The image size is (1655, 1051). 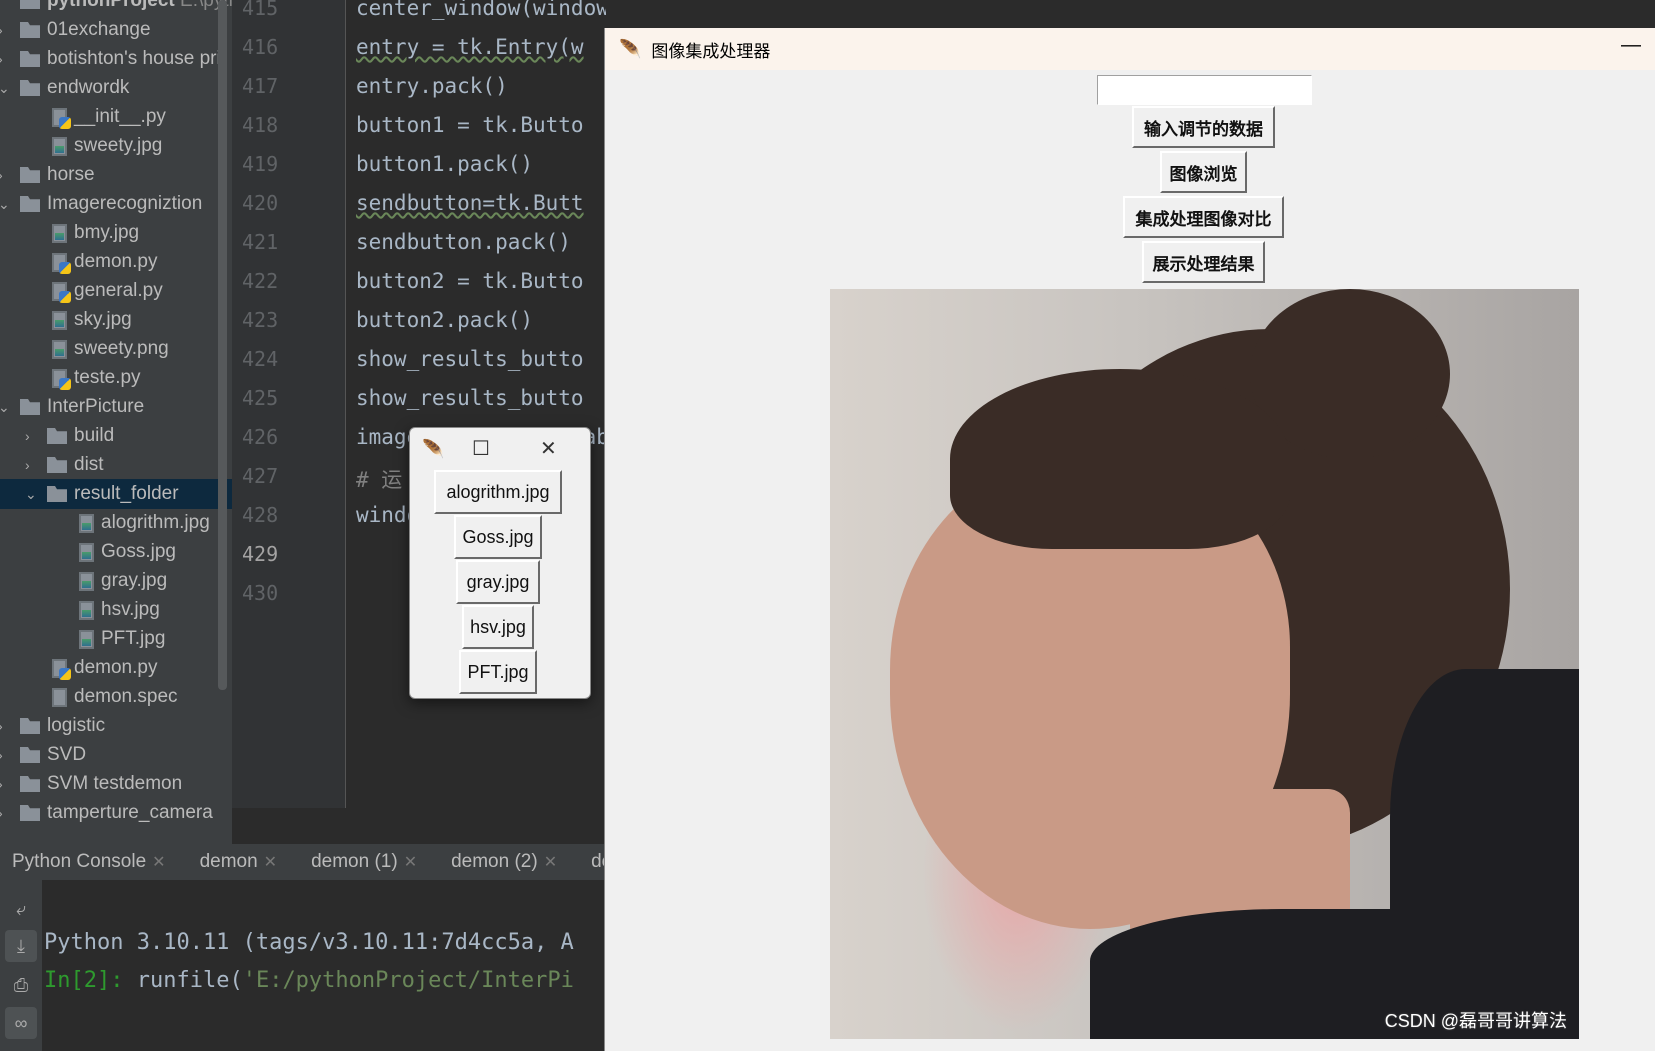 What do you see at coordinates (1203, 217) in the screenshot?
I see `compare-processing-button: 集成处理图像对比` at bounding box center [1203, 217].